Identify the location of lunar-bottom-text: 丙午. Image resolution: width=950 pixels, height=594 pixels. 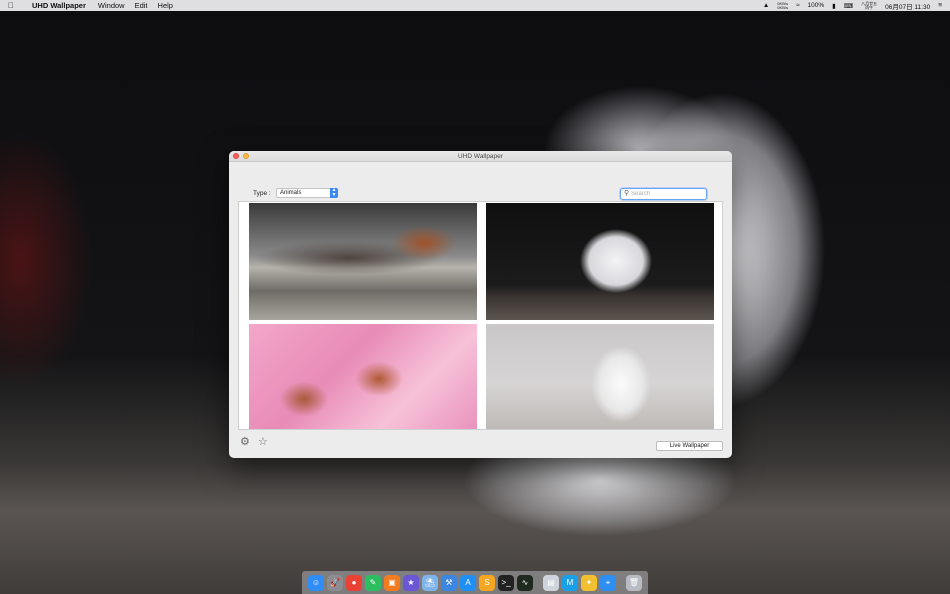
(869, 7).